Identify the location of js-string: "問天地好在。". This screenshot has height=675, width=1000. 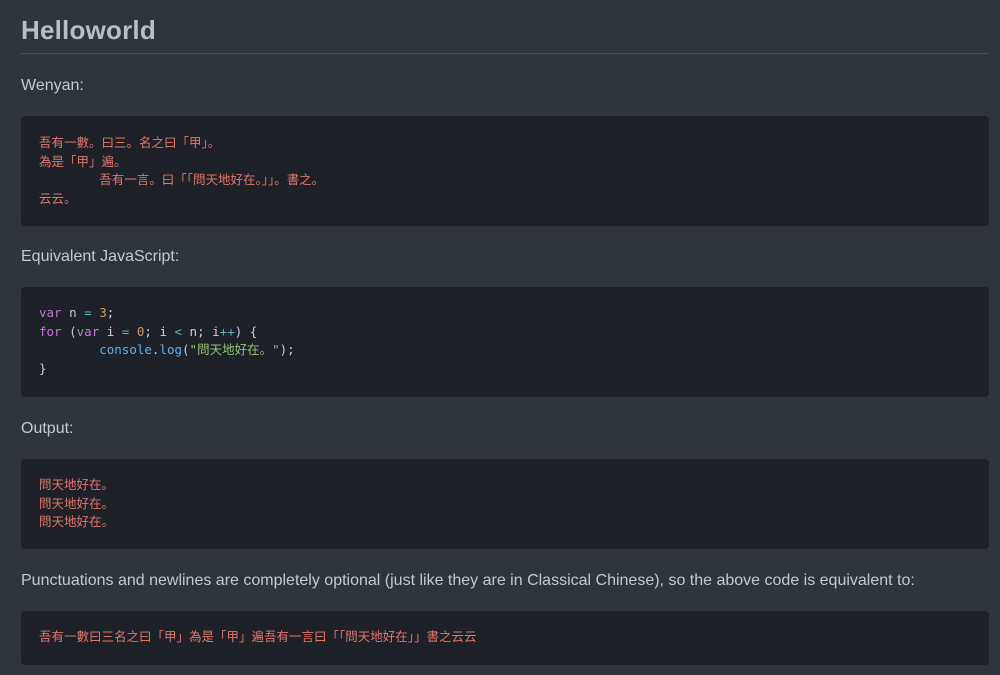
(234, 349).